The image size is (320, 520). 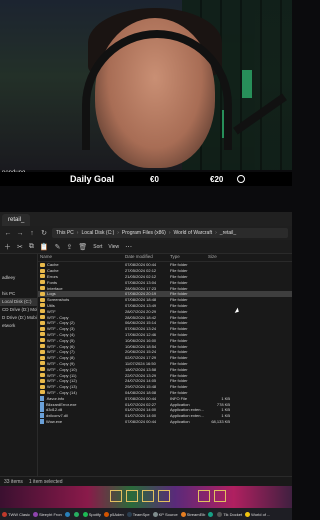 I want to click on forward-icon: →, so click(x=20, y=233).